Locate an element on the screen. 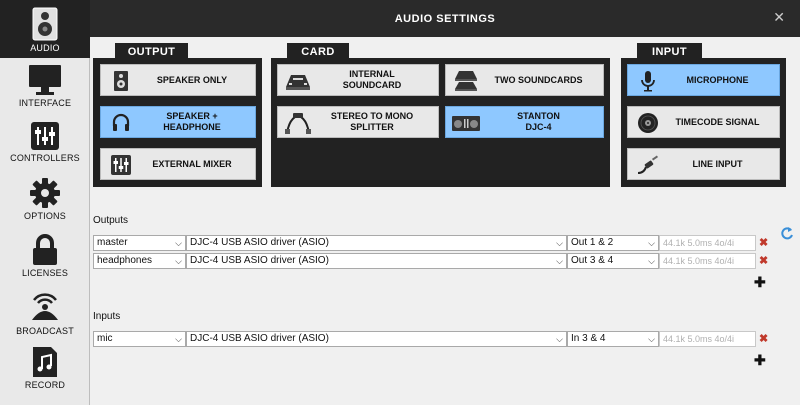 Image resolution: width=800 pixels, height=405 pixels. window-title: AUDIO SETTINGS is located at coordinates (445, 19).